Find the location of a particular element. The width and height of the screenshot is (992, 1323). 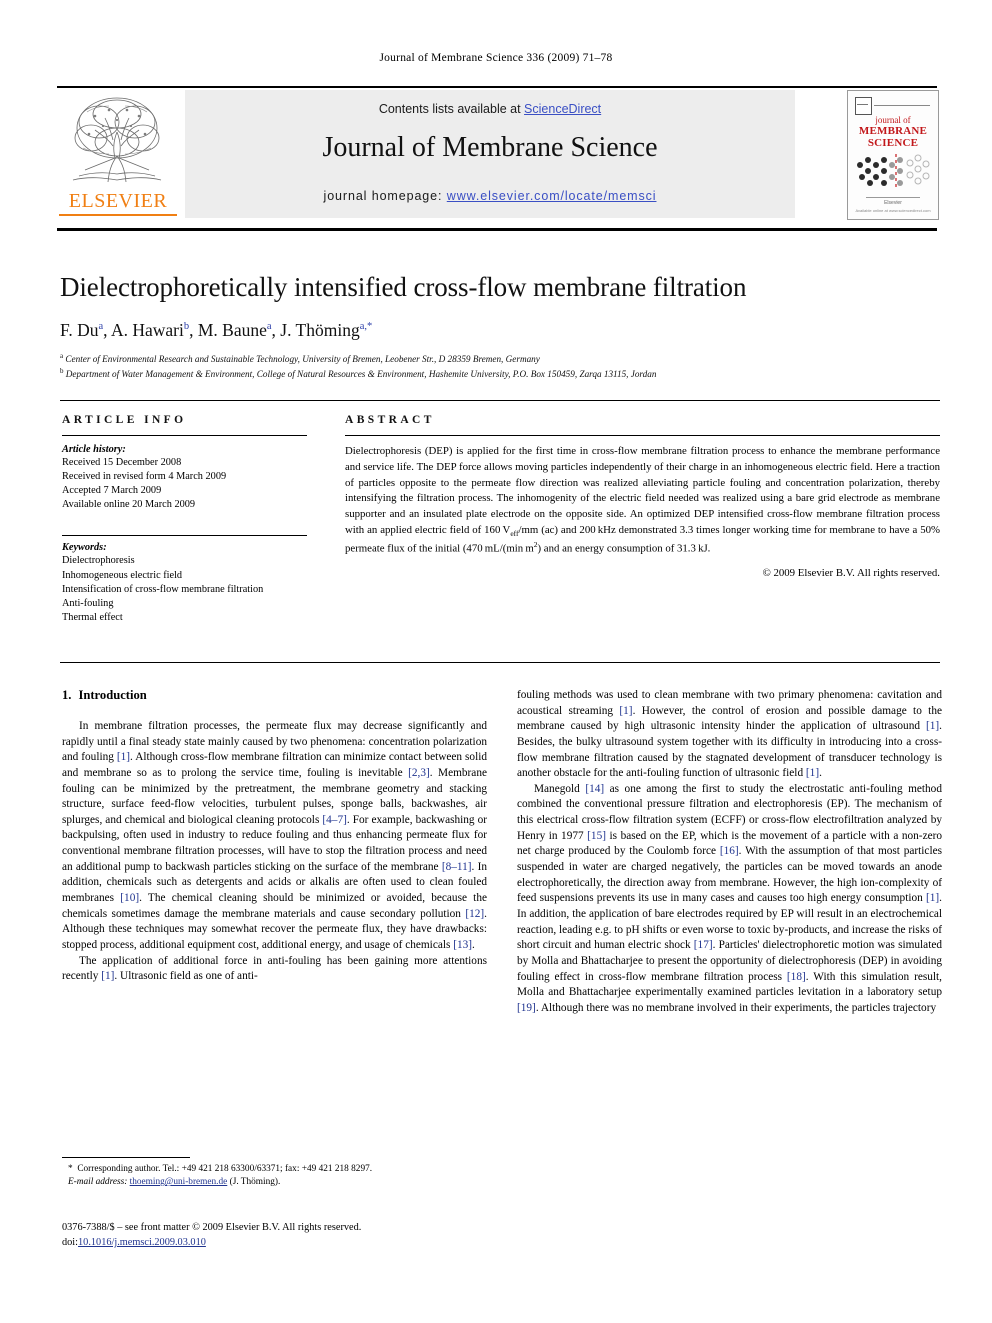

author-name: J. Thöming is located at coordinates (320, 330).